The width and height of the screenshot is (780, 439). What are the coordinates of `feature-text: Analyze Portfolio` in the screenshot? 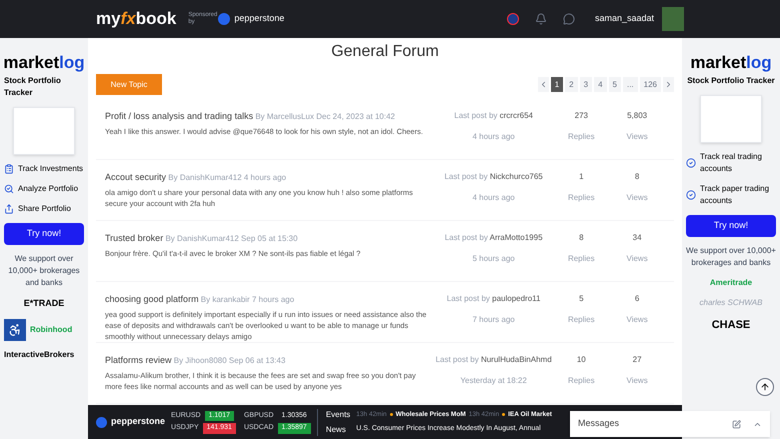 It's located at (48, 189).